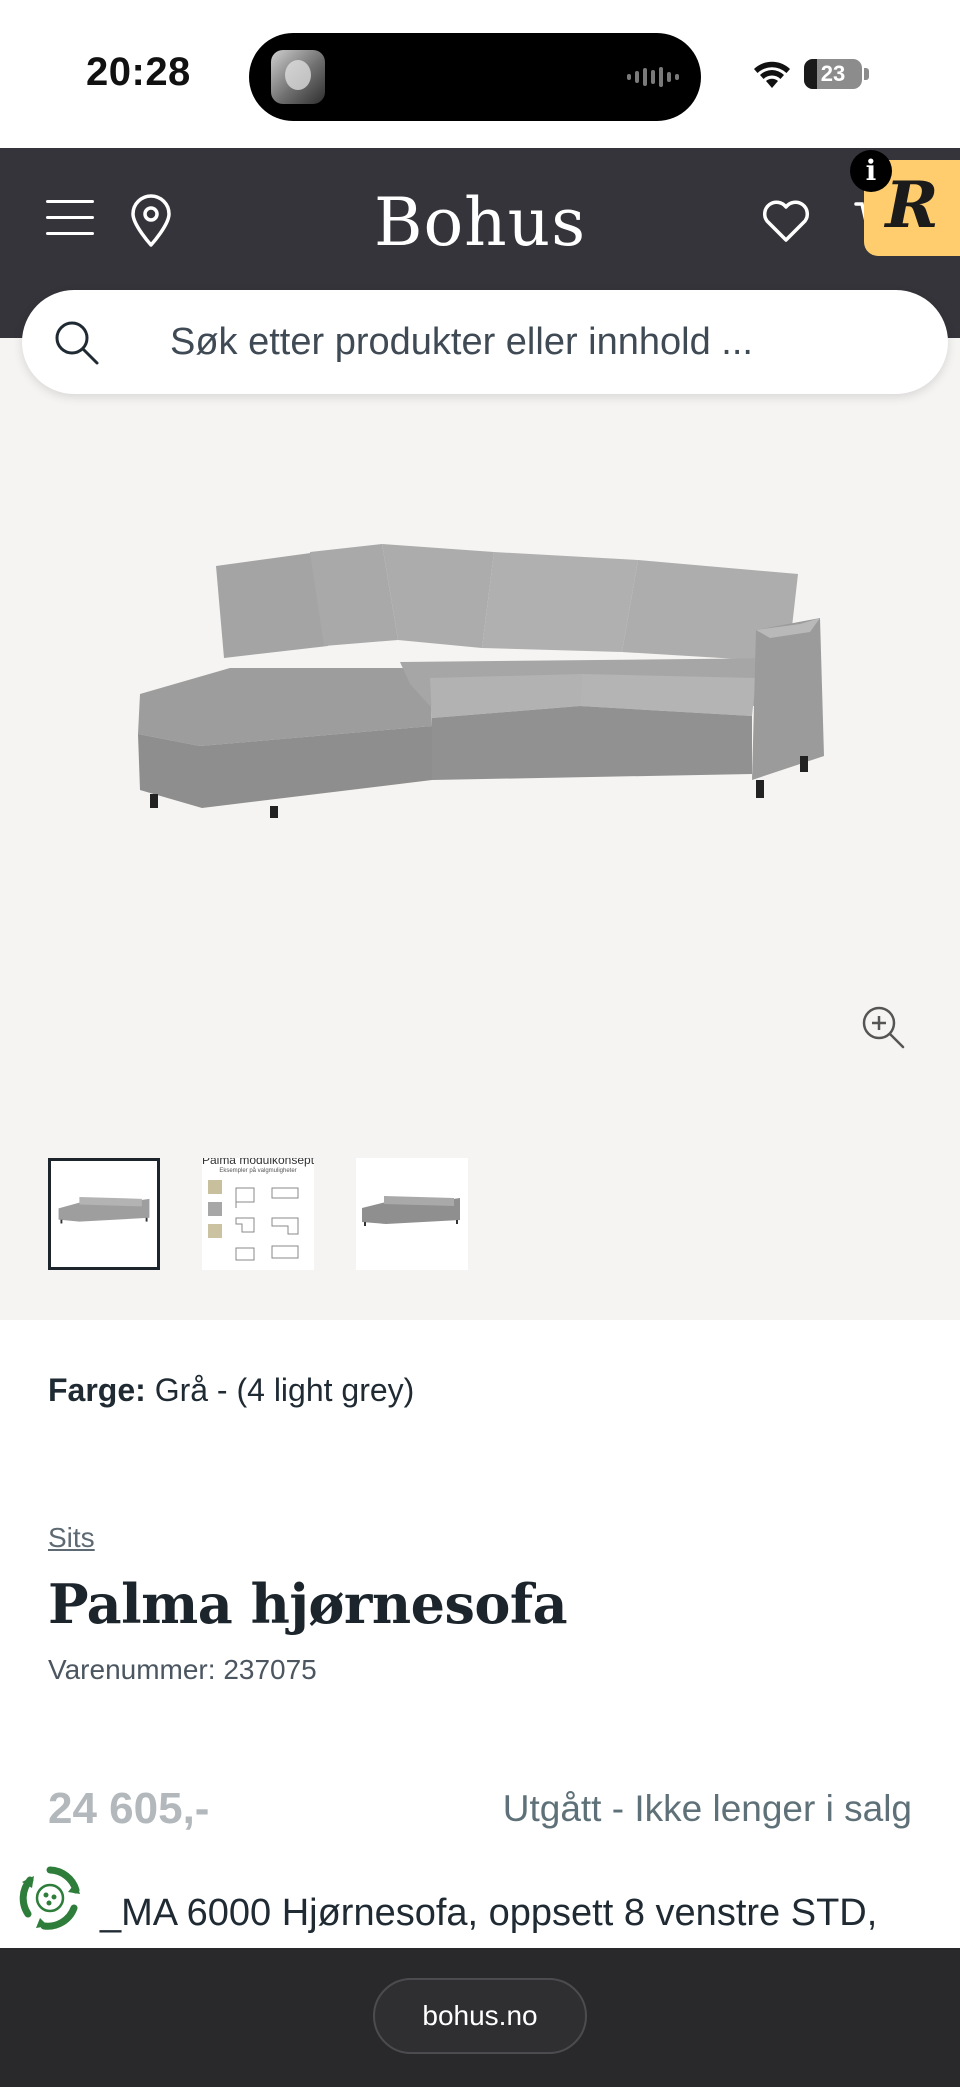 The image size is (960, 2087). What do you see at coordinates (129, 1808) in the screenshot?
I see `product-price: 24 605,-` at bounding box center [129, 1808].